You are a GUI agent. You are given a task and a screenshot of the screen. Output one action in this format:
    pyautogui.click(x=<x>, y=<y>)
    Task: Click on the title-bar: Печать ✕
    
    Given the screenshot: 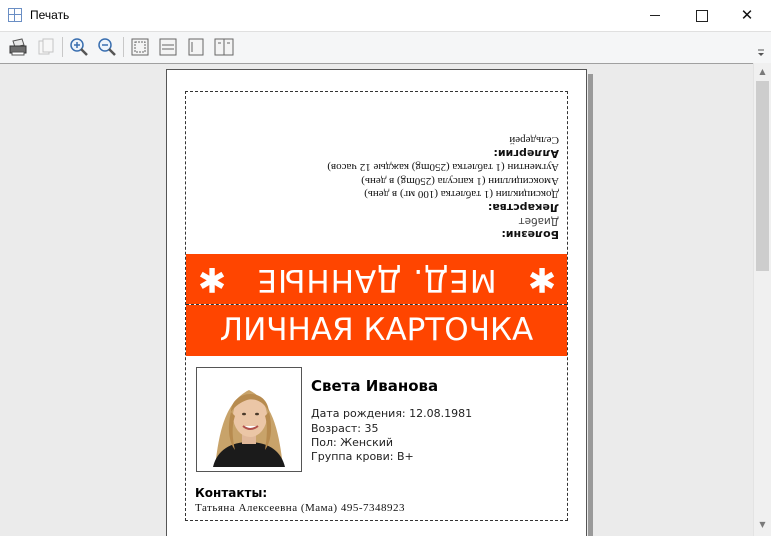 What is the action you would take?
    pyautogui.click(x=385, y=15)
    